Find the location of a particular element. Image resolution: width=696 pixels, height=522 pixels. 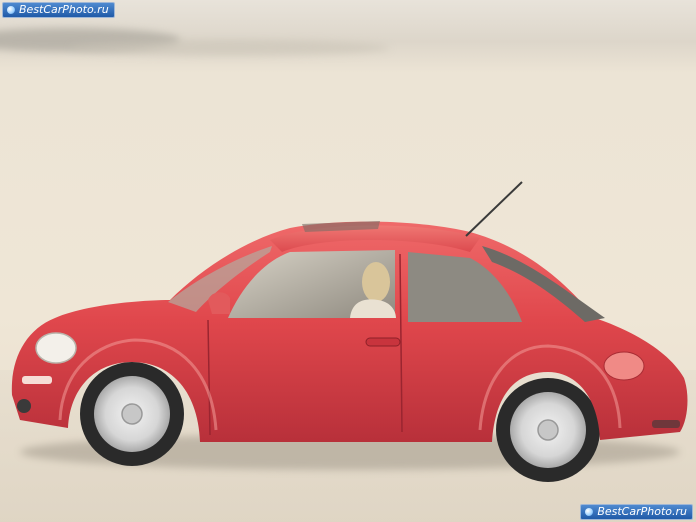

watermark-bottom-right: BestCarPhoto.ru is located at coordinates (636, 512).